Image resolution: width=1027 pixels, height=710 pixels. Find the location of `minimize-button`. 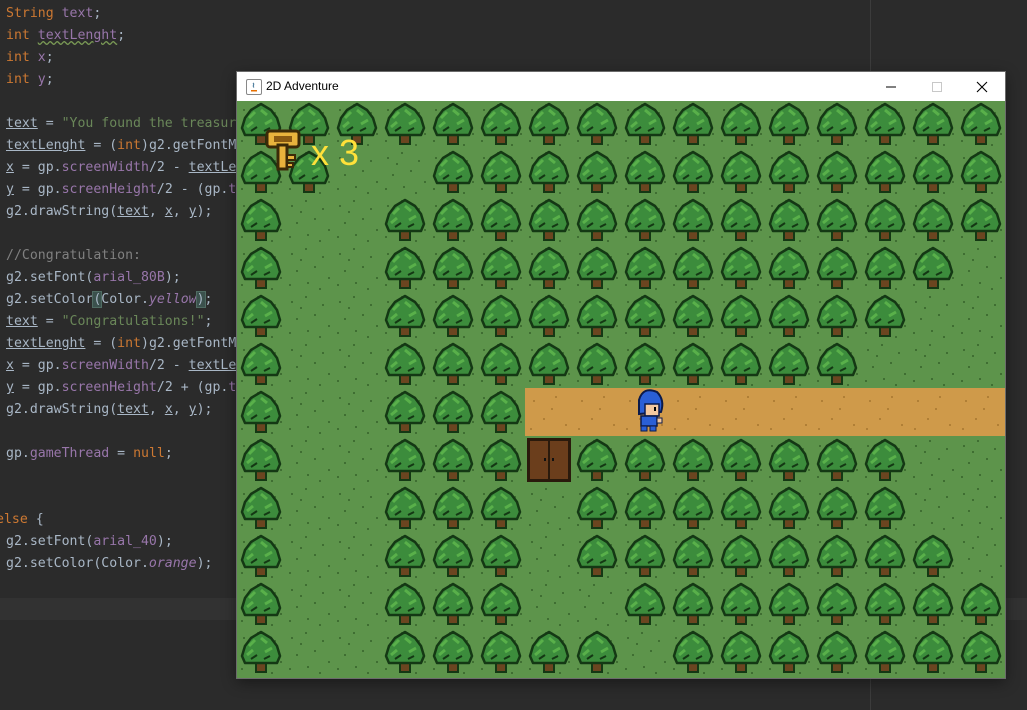

minimize-button is located at coordinates (891, 86).